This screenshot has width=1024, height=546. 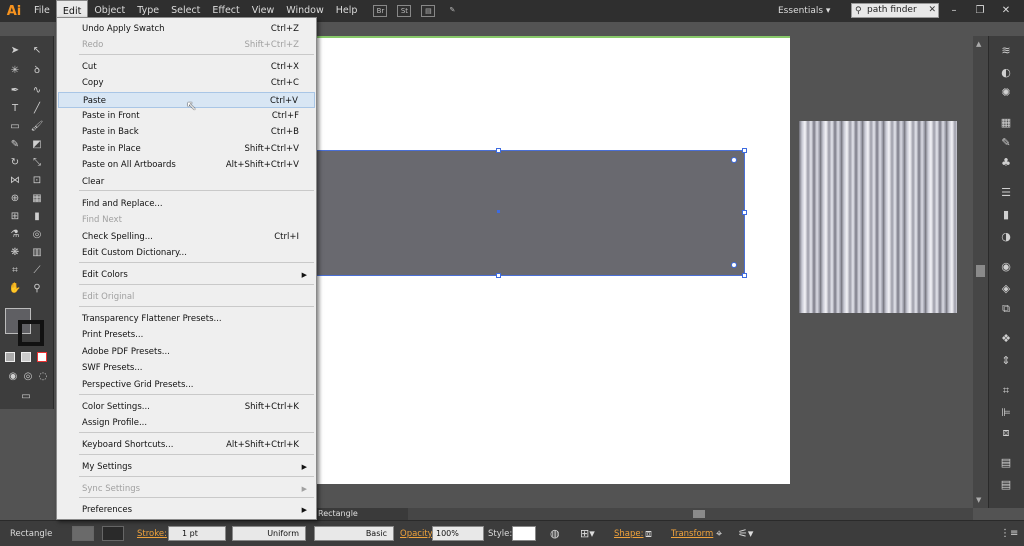 What do you see at coordinates (37, 271) in the screenshot?
I see `slice-tool-icon: ⟋` at bounding box center [37, 271].